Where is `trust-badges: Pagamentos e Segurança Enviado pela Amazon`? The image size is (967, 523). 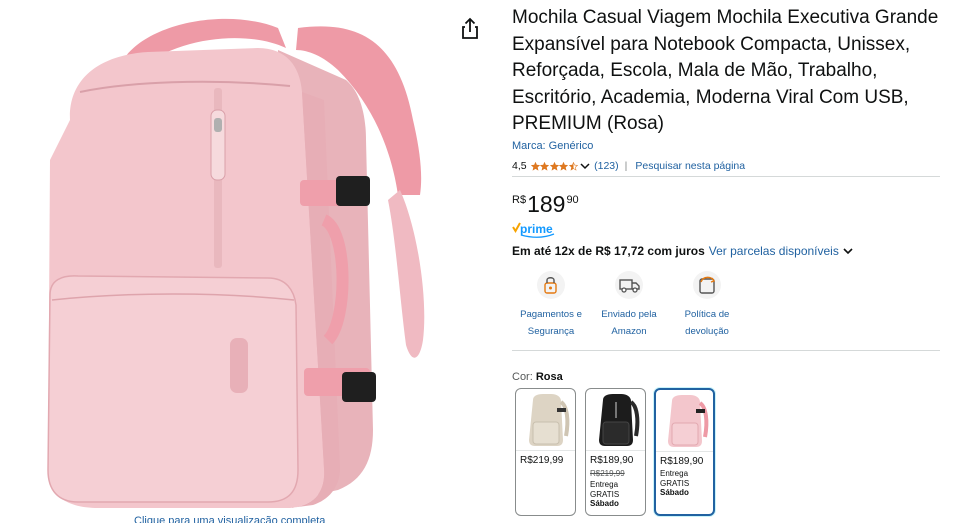 trust-badges: Pagamentos e Segurança Enviado pela Amazon is located at coordinates (632, 306).